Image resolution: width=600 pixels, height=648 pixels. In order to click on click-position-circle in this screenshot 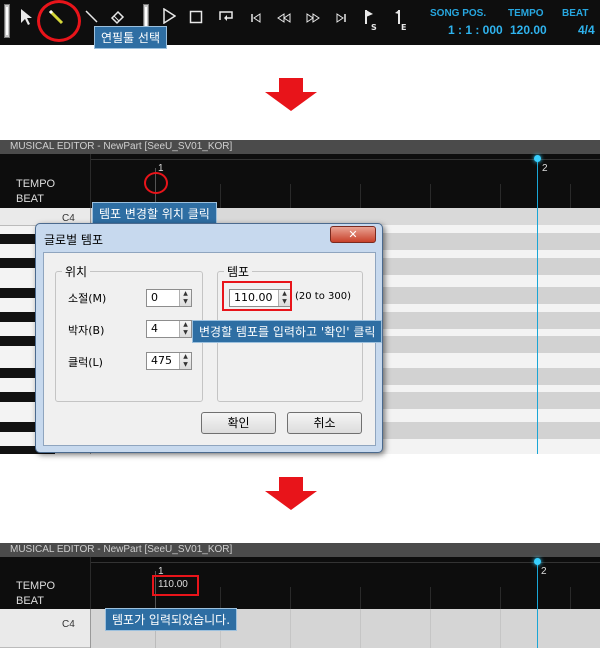, I will do `click(156, 183)`.